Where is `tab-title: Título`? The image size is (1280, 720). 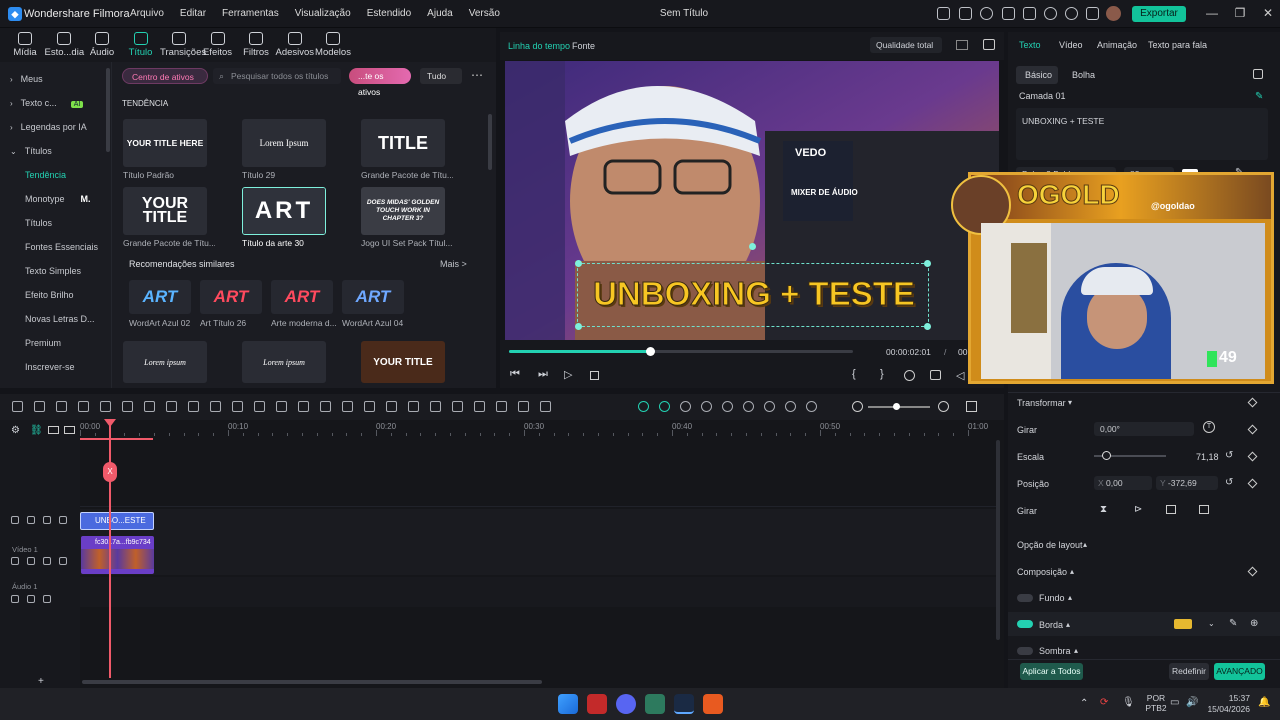 tab-title: Título is located at coordinates (141, 44).